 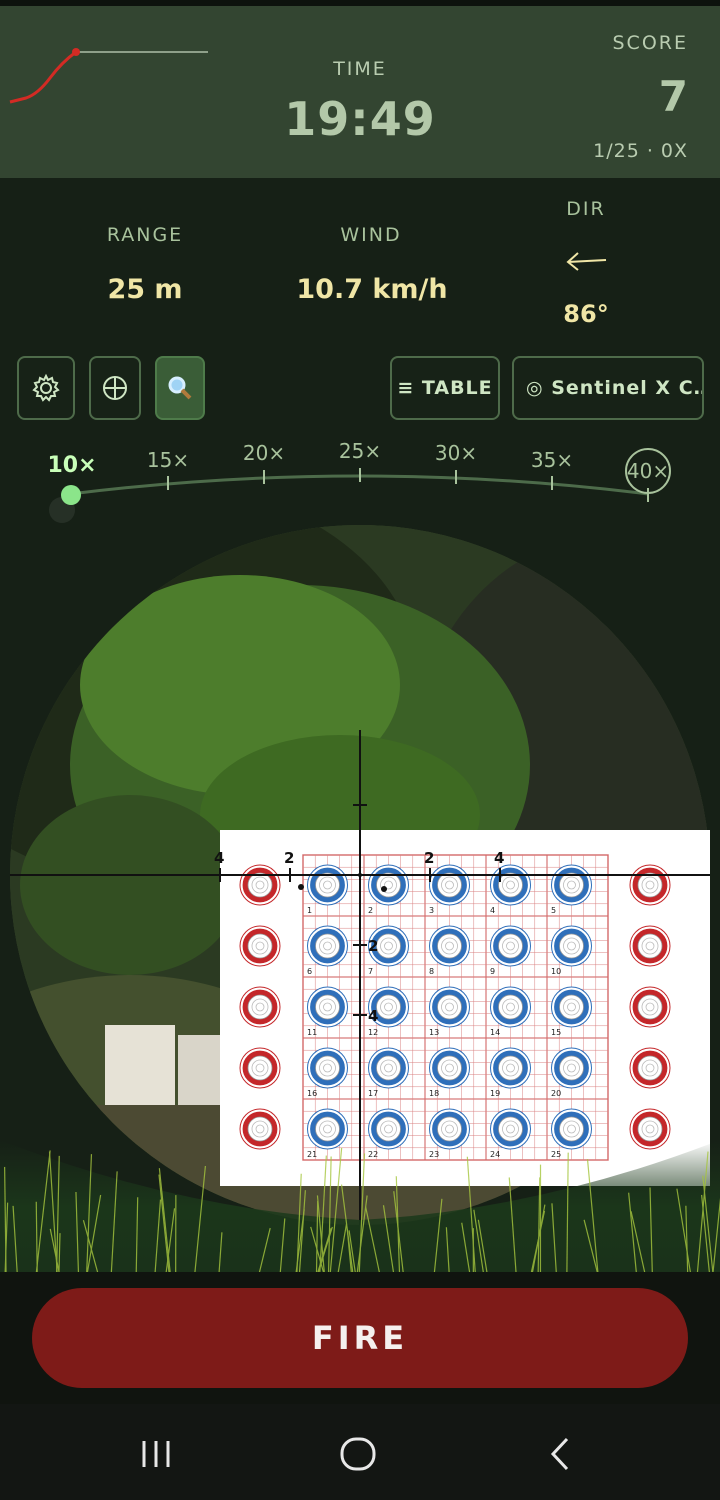 What do you see at coordinates (650, 43) in the screenshot?
I see `score-label: SCORE` at bounding box center [650, 43].